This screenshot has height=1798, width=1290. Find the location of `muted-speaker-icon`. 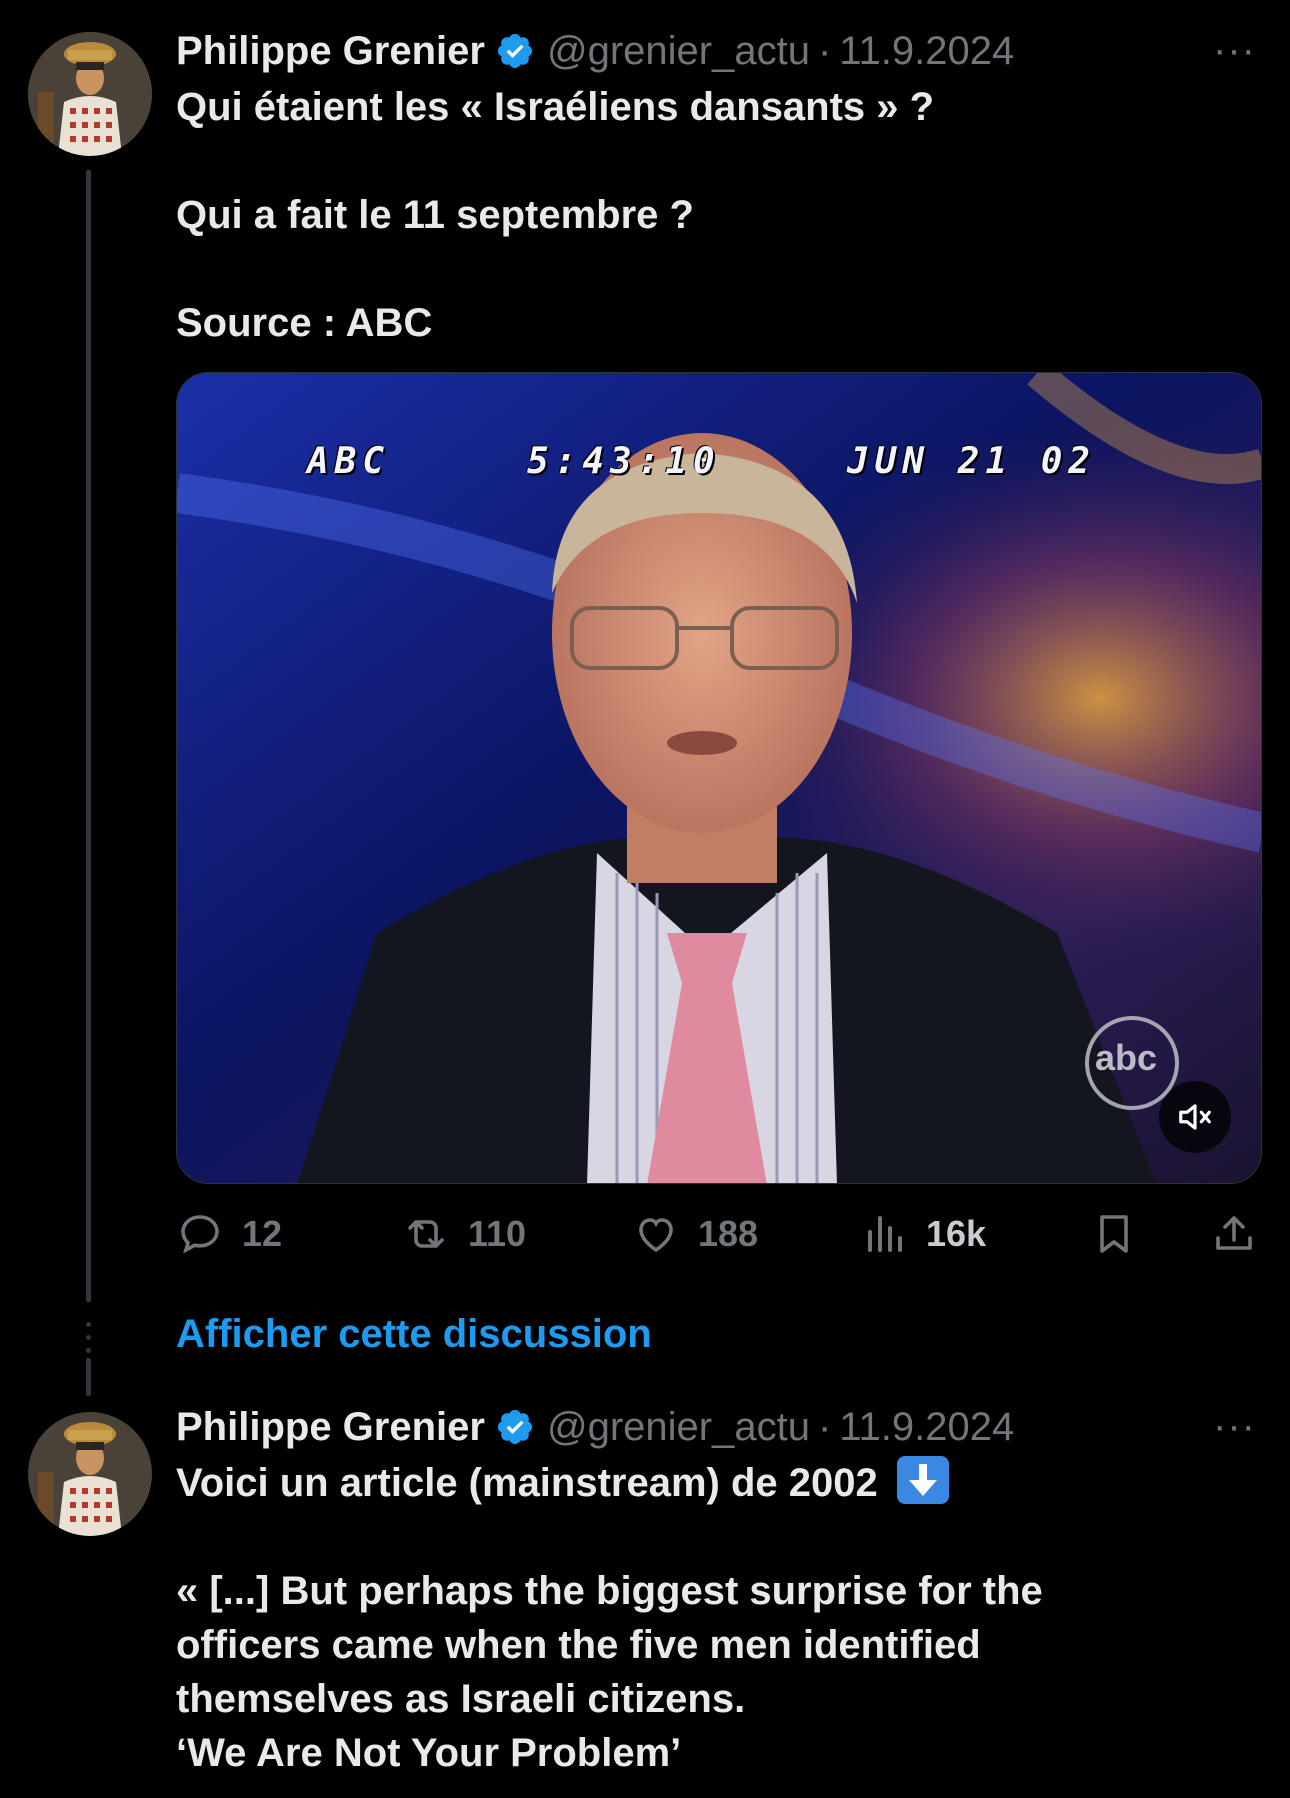

muted-speaker-icon is located at coordinates (1195, 1117).